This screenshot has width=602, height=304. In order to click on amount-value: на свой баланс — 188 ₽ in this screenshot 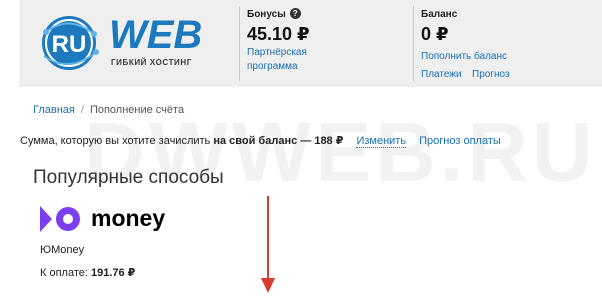, I will do `click(278, 141)`.